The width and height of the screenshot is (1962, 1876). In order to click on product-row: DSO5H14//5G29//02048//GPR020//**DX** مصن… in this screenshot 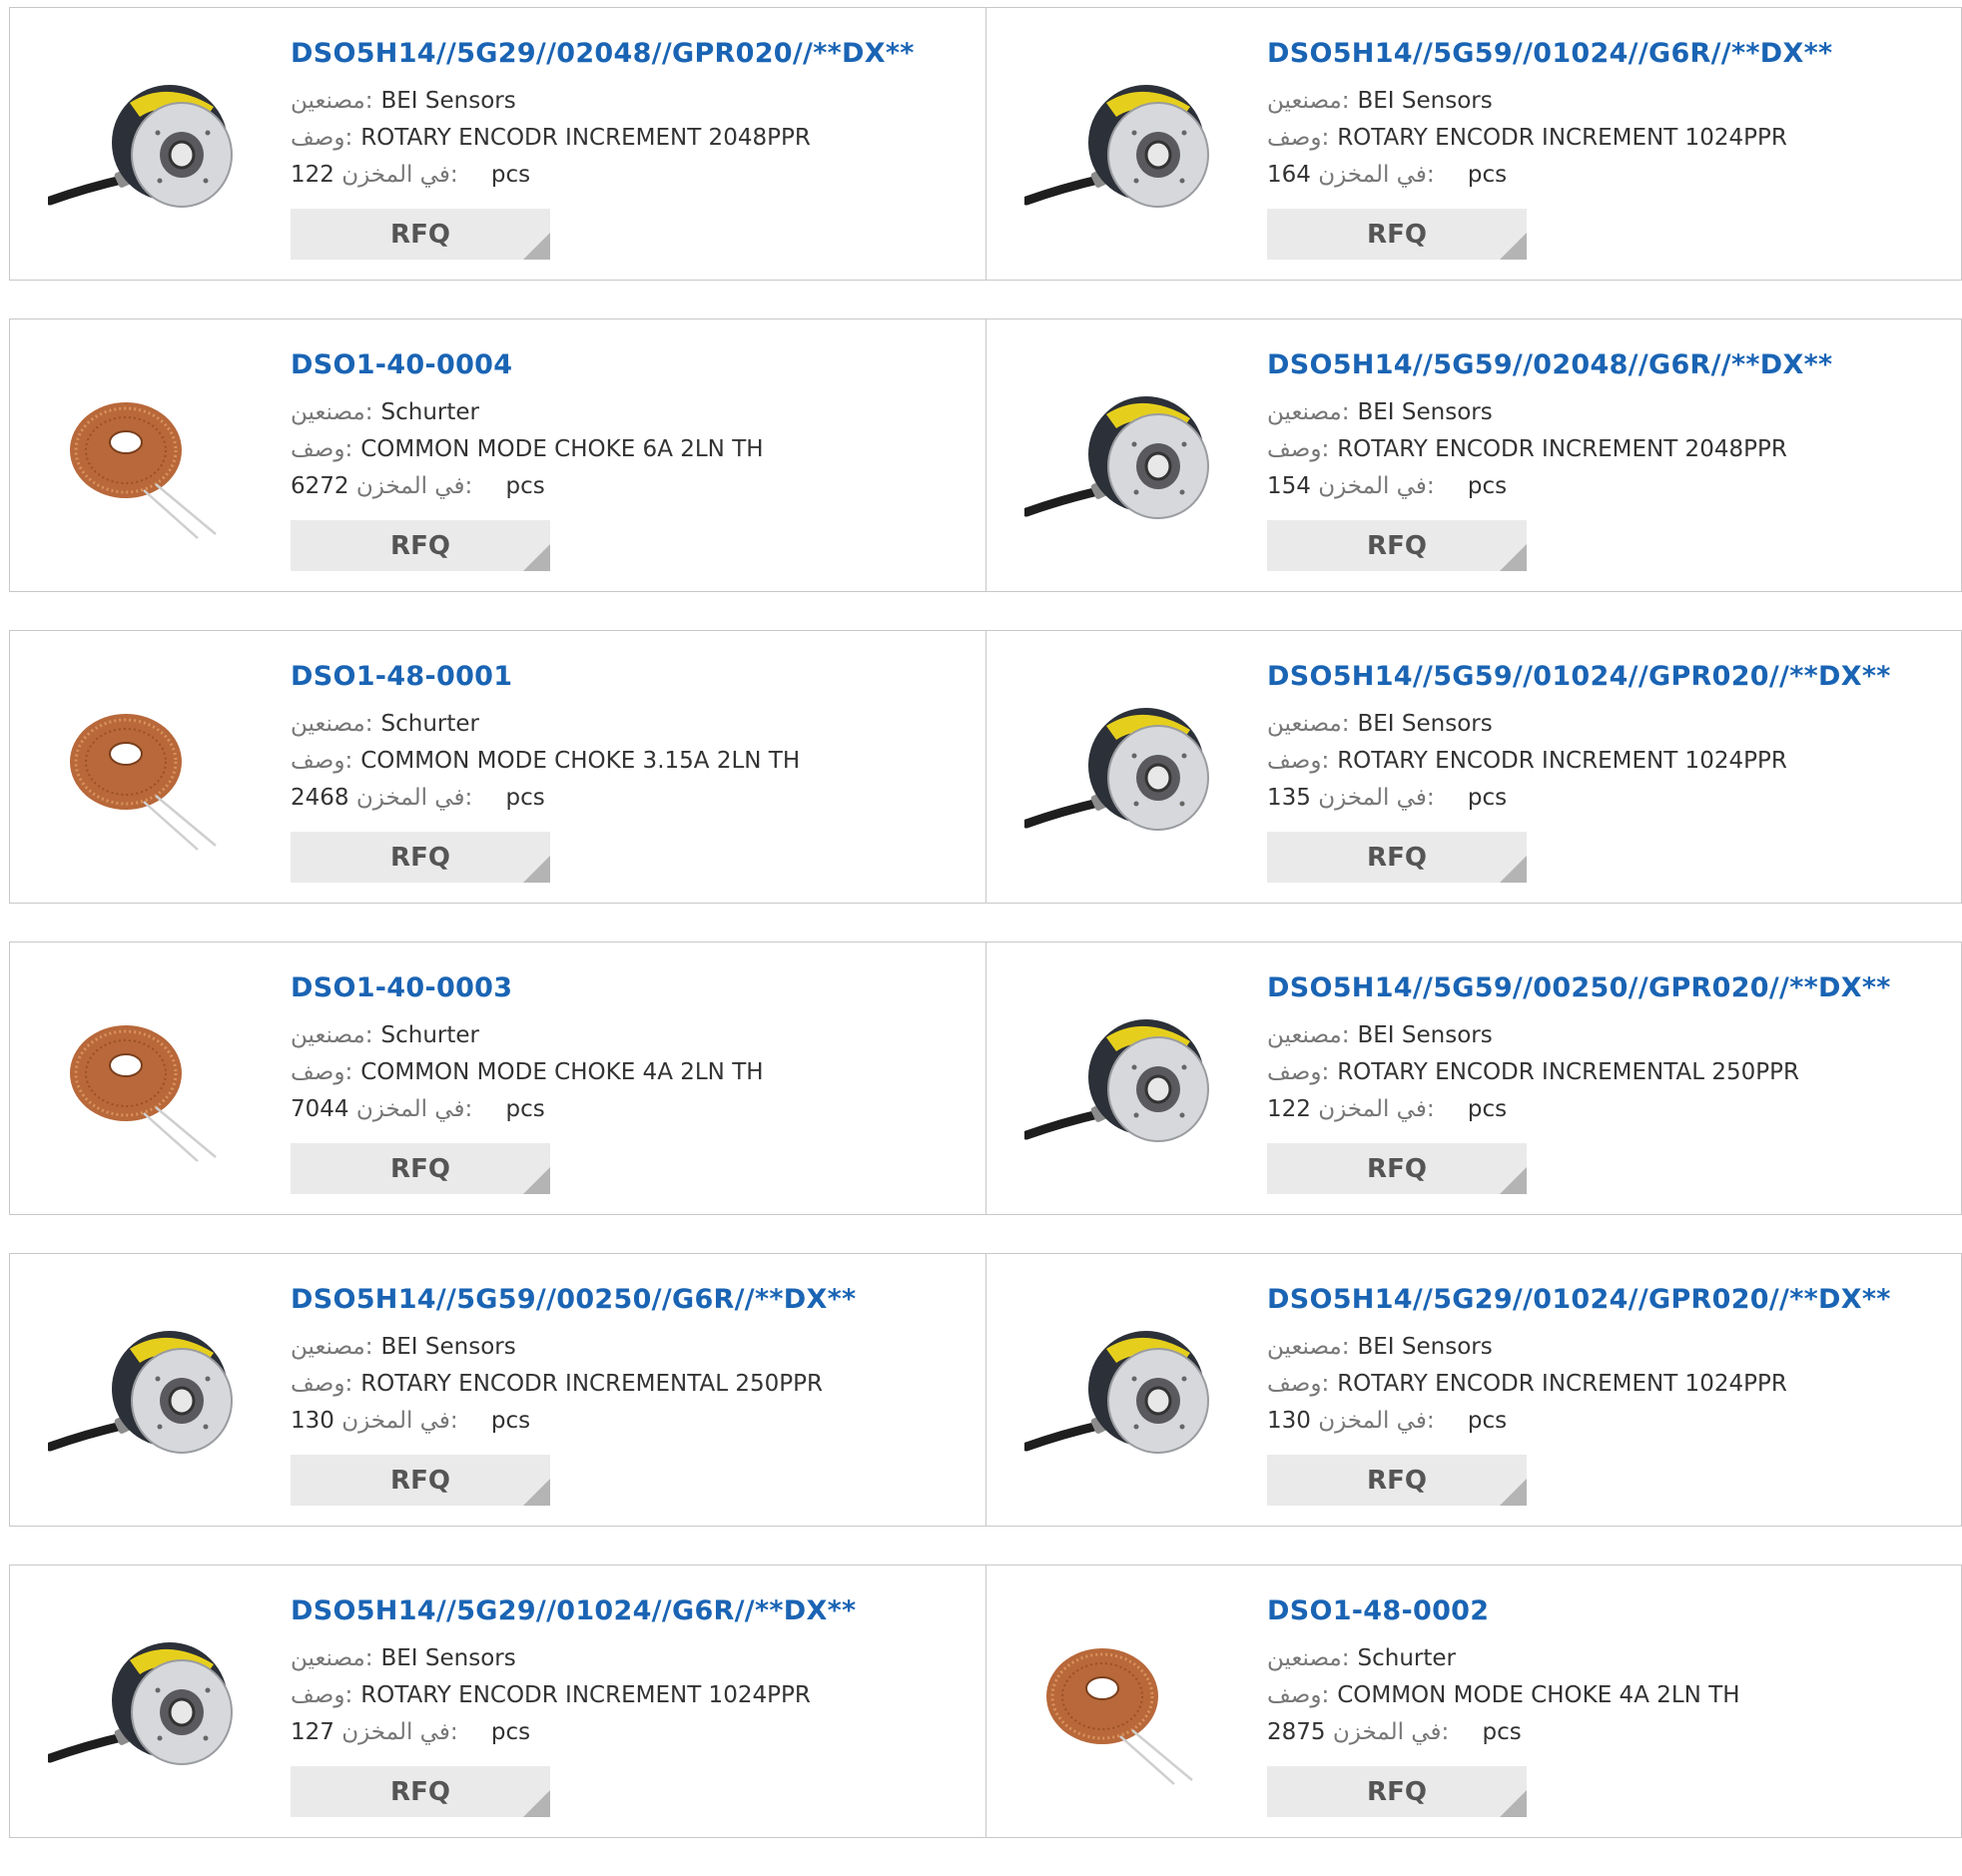, I will do `click(985, 144)`.